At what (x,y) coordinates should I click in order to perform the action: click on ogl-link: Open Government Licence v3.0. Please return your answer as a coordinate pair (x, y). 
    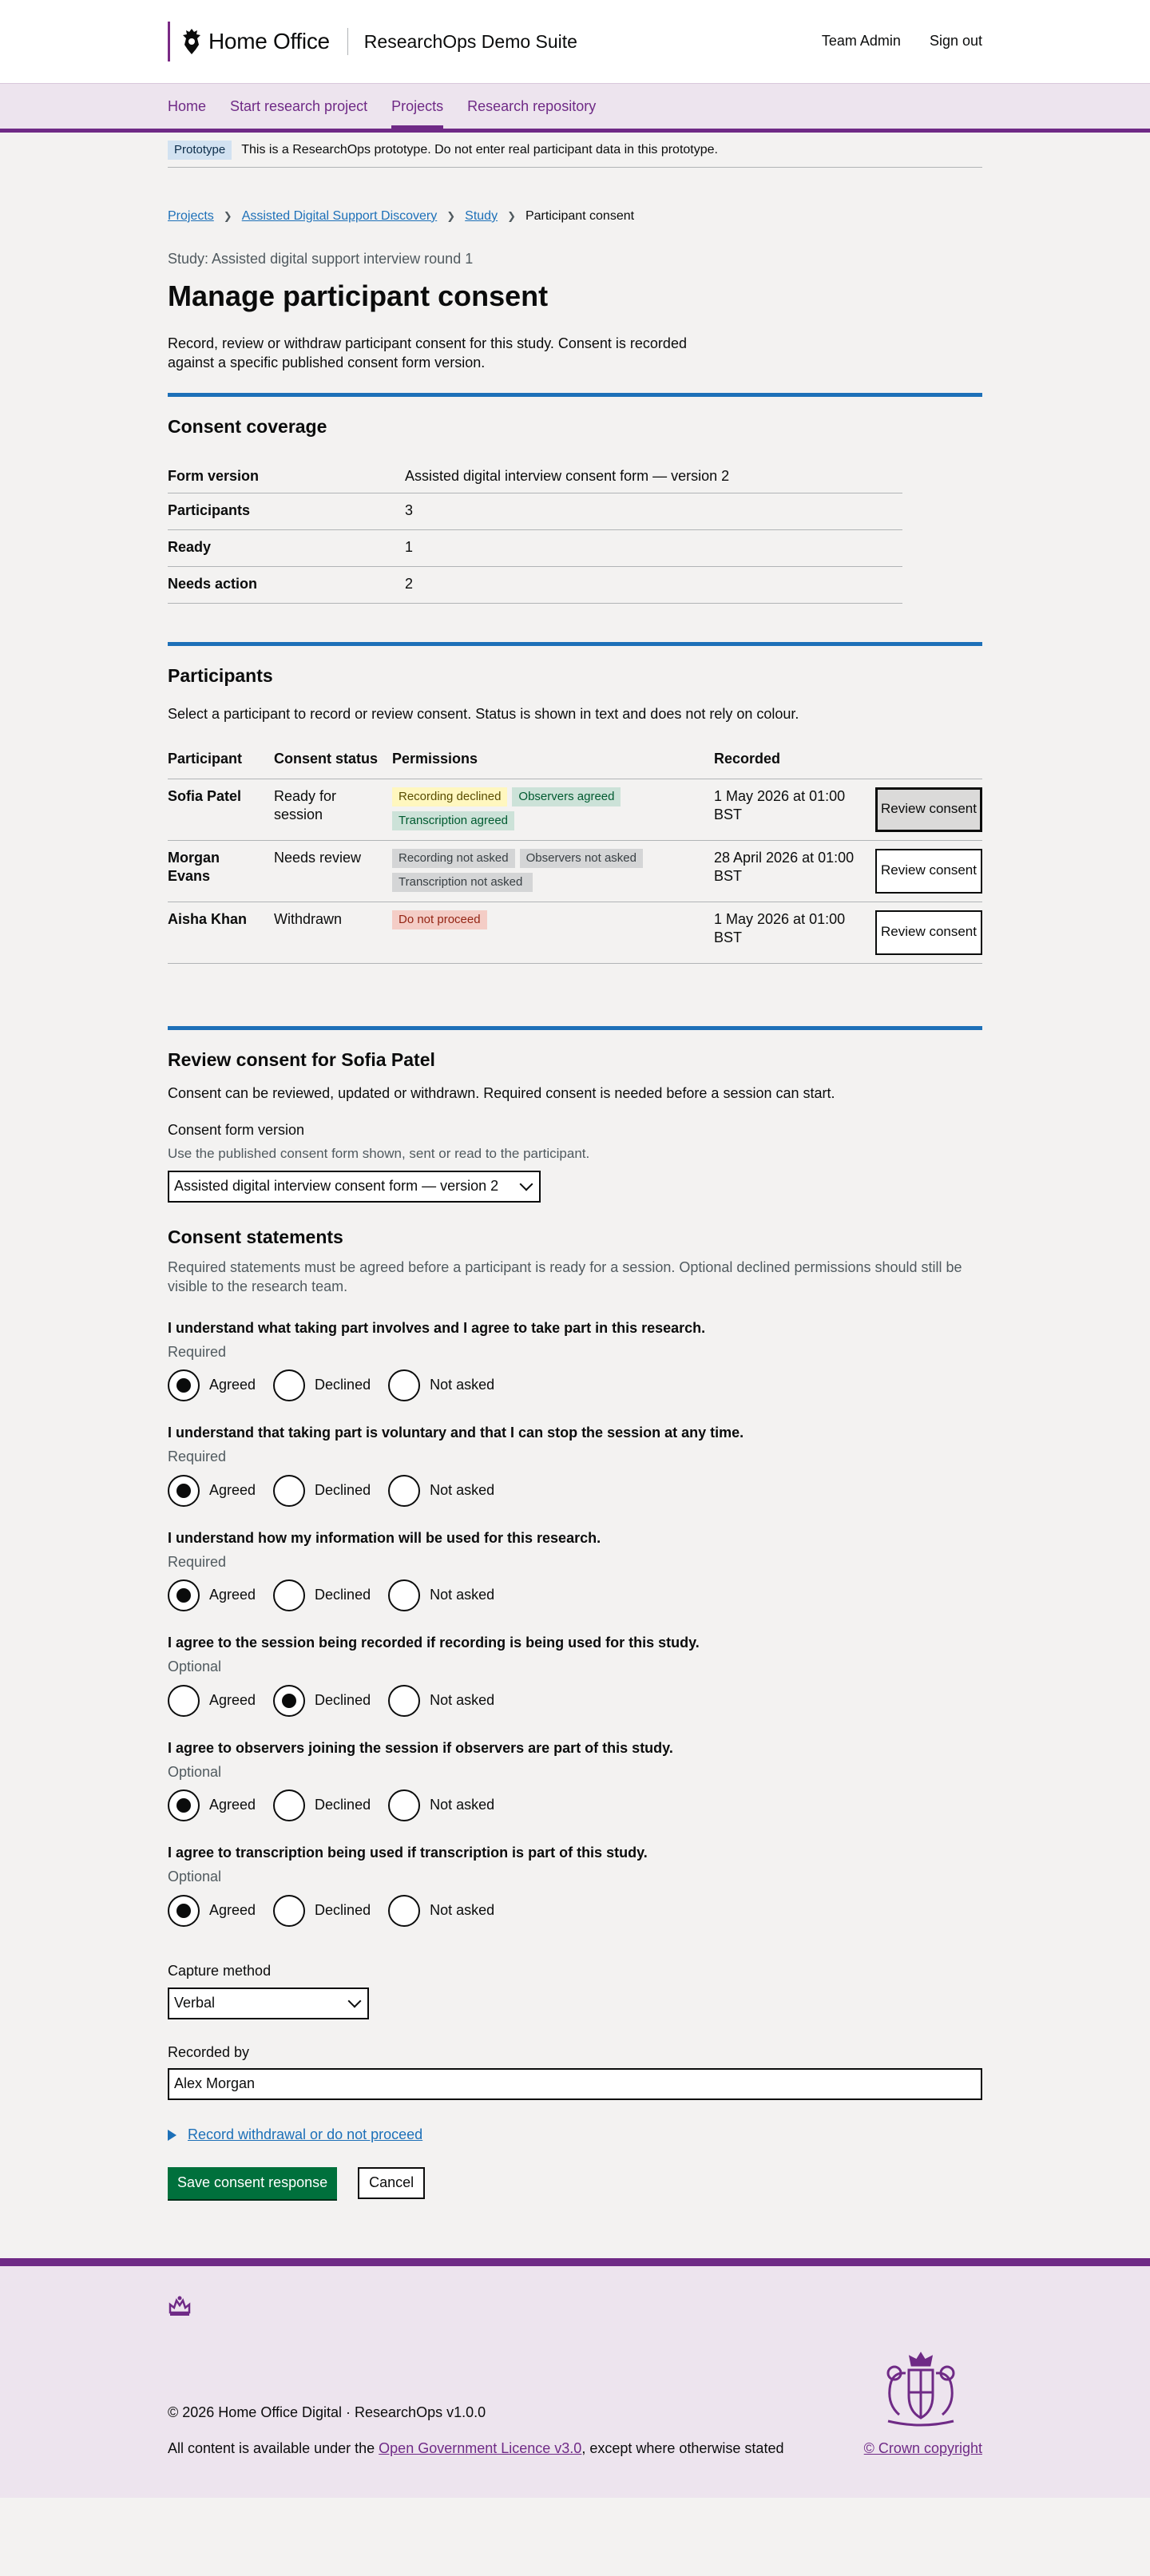
    Looking at the image, I should click on (480, 2448).